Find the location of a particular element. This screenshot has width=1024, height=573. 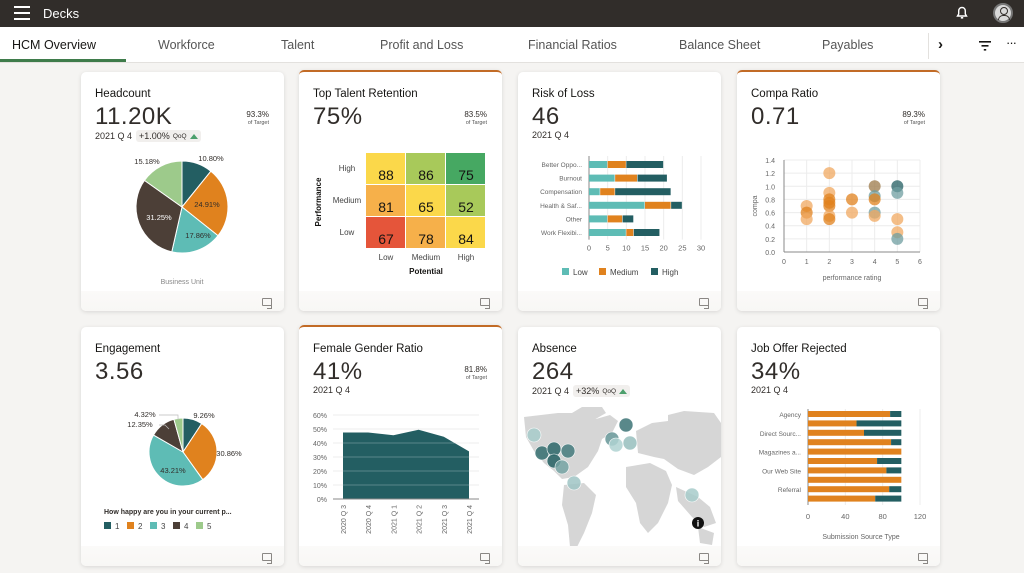

more-icon: ··· is located at coordinates (1011, 42).